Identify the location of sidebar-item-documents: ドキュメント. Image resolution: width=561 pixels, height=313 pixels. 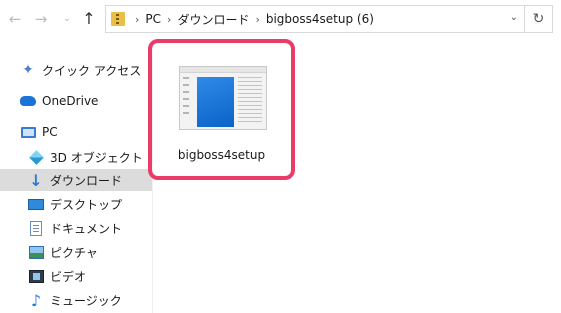
(76, 228).